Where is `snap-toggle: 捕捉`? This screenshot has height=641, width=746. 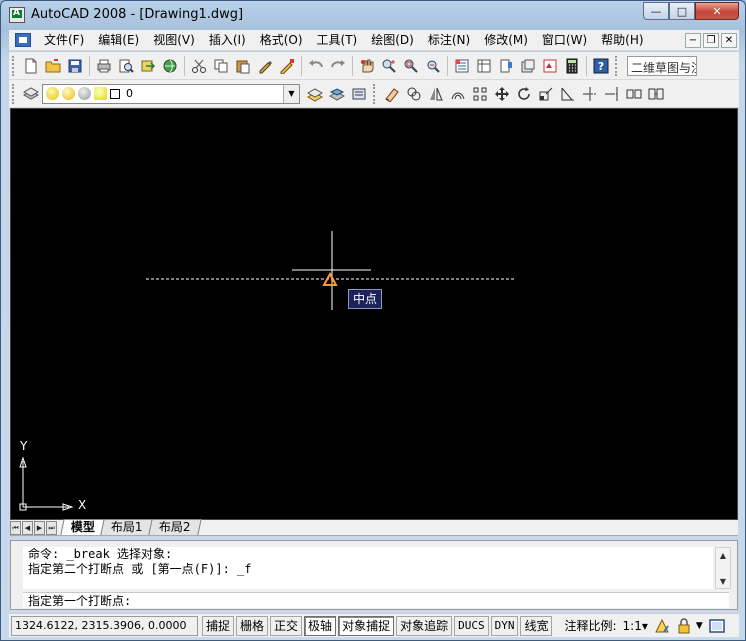 snap-toggle: 捕捉 is located at coordinates (218, 625).